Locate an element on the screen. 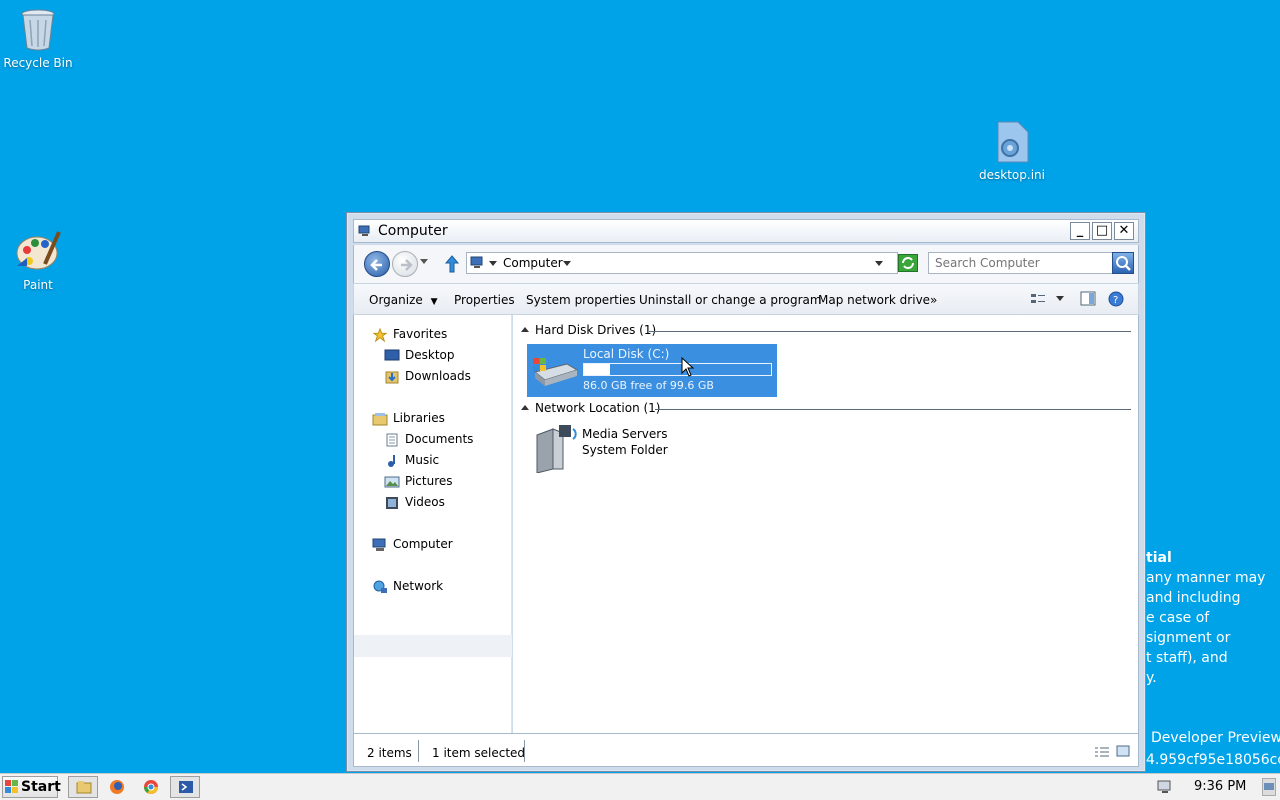 The height and width of the screenshot is (800, 1280). recent-pages-dropdown-icon is located at coordinates (424, 262).